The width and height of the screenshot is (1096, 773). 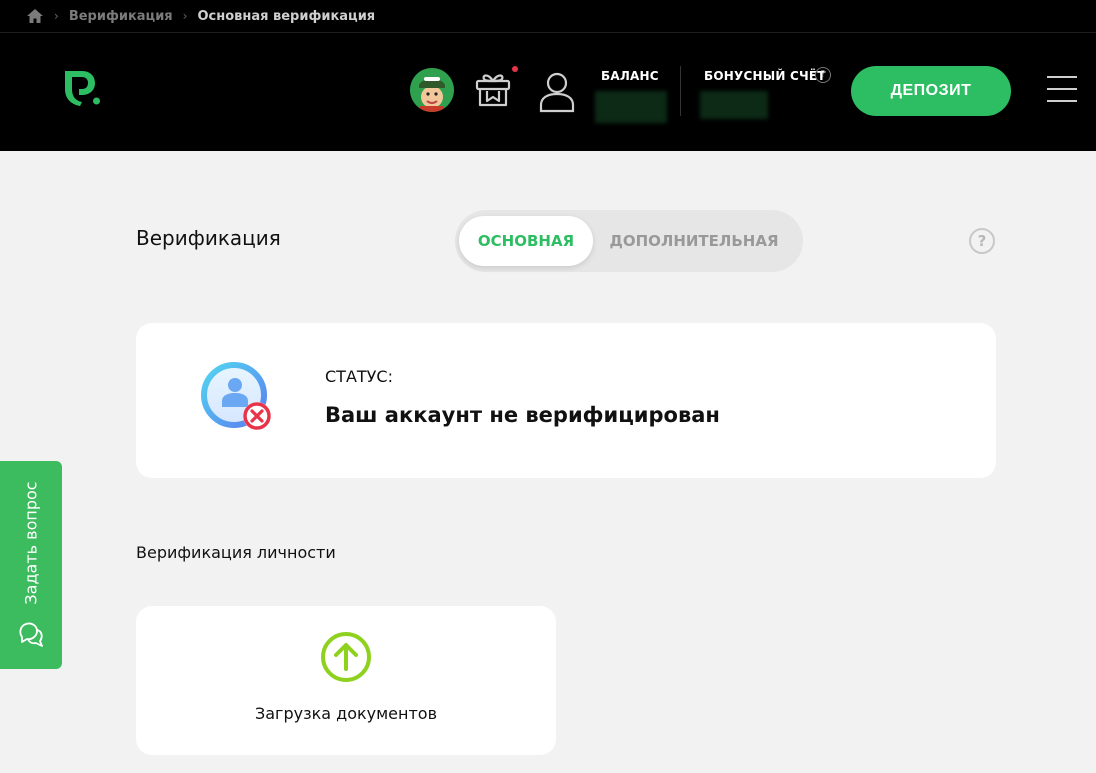 I want to click on upload-documents-card: Загрузка документов, so click(x=346, y=680).